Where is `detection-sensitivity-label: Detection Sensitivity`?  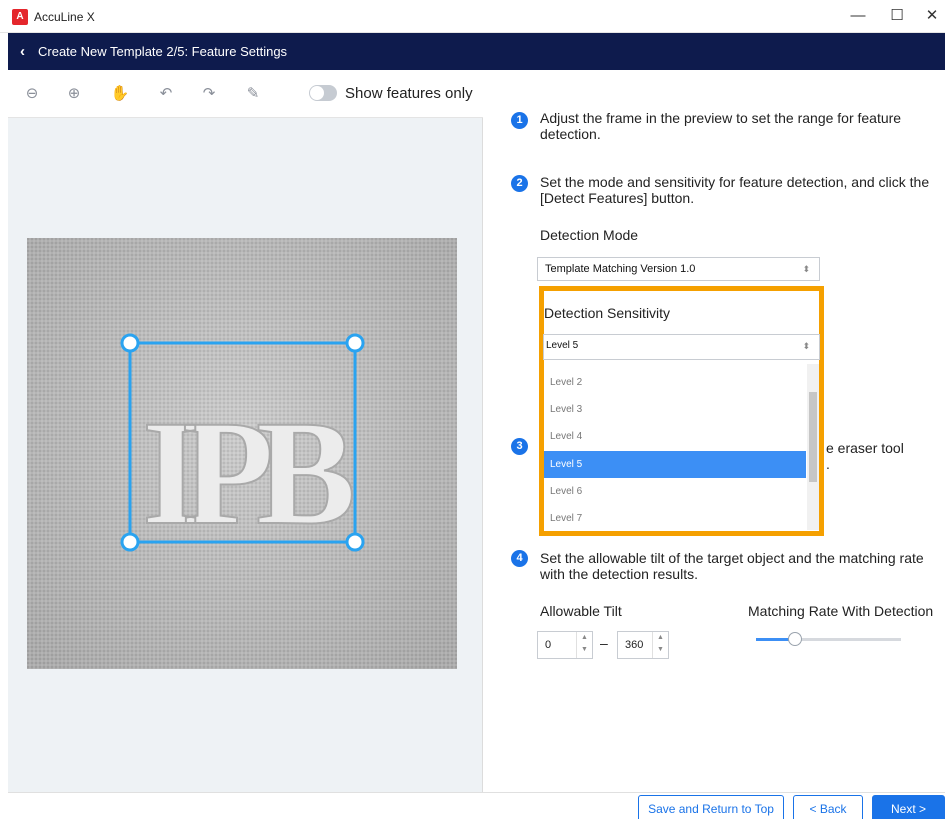 detection-sensitivity-label: Detection Sensitivity is located at coordinates (607, 313).